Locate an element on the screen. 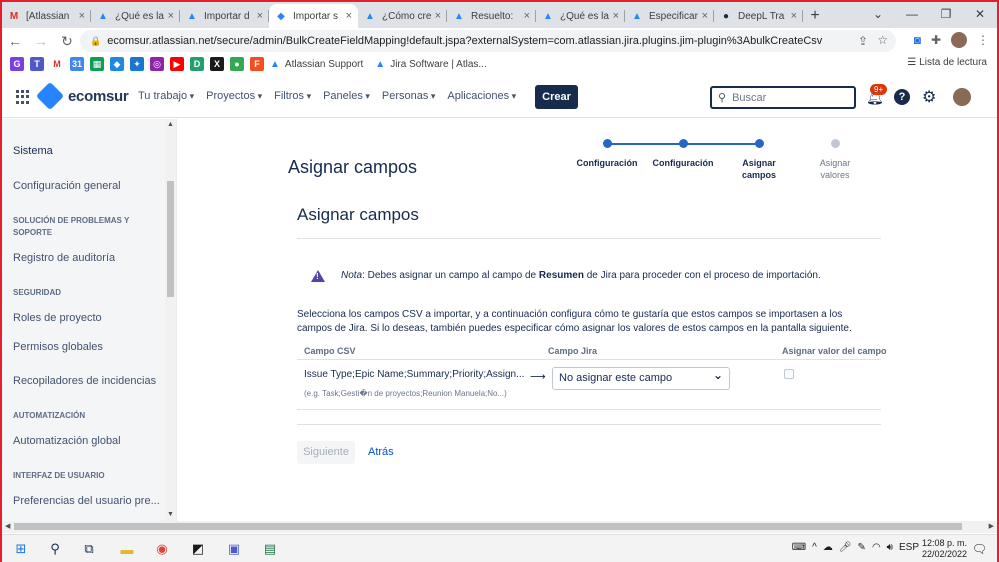 This screenshot has height=562, width=999. maps-icon: ● is located at coordinates (237, 64).